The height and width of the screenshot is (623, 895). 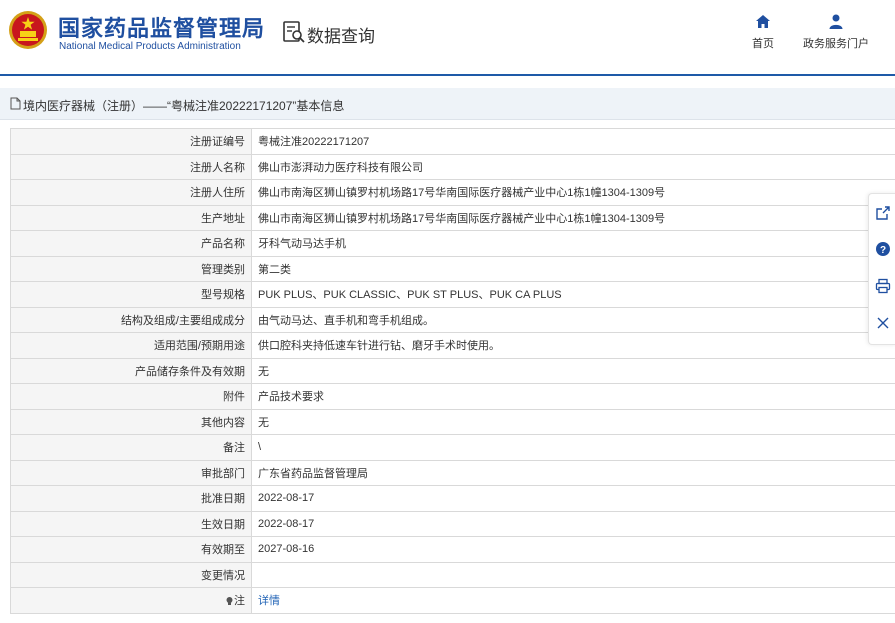 I want to click on table-row: 审批部门 广东省药品监督管理局, so click(x=452, y=472).